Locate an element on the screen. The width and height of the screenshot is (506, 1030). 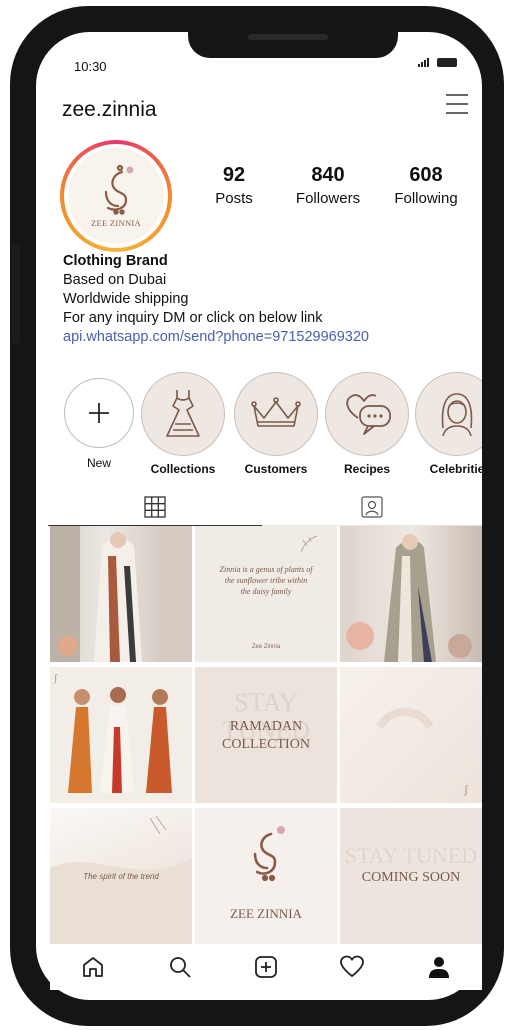
following-count: 608 is located at coordinates (426, 175).